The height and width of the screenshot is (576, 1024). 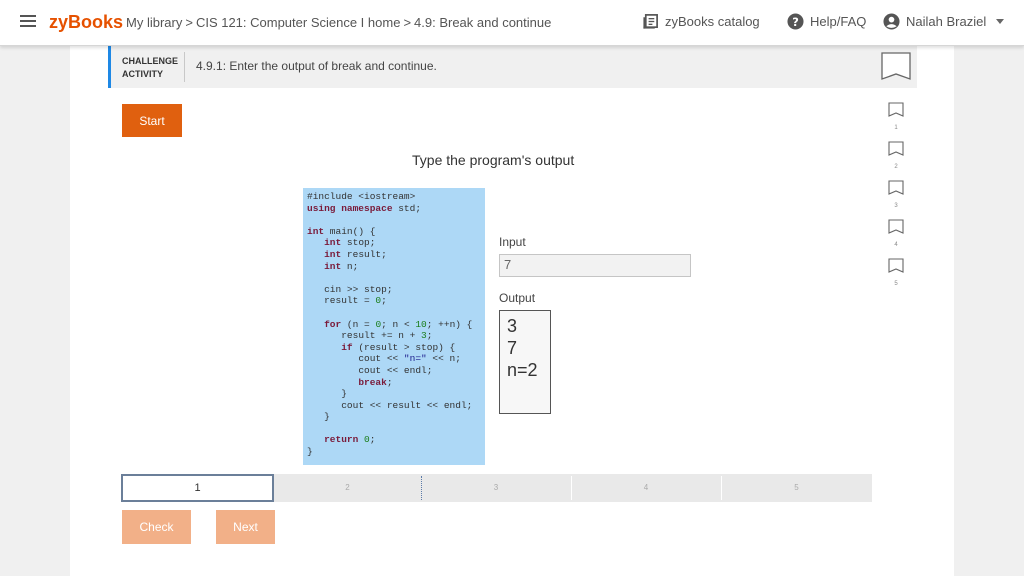 I want to click on code-text: << n;, so click(x=443, y=359).